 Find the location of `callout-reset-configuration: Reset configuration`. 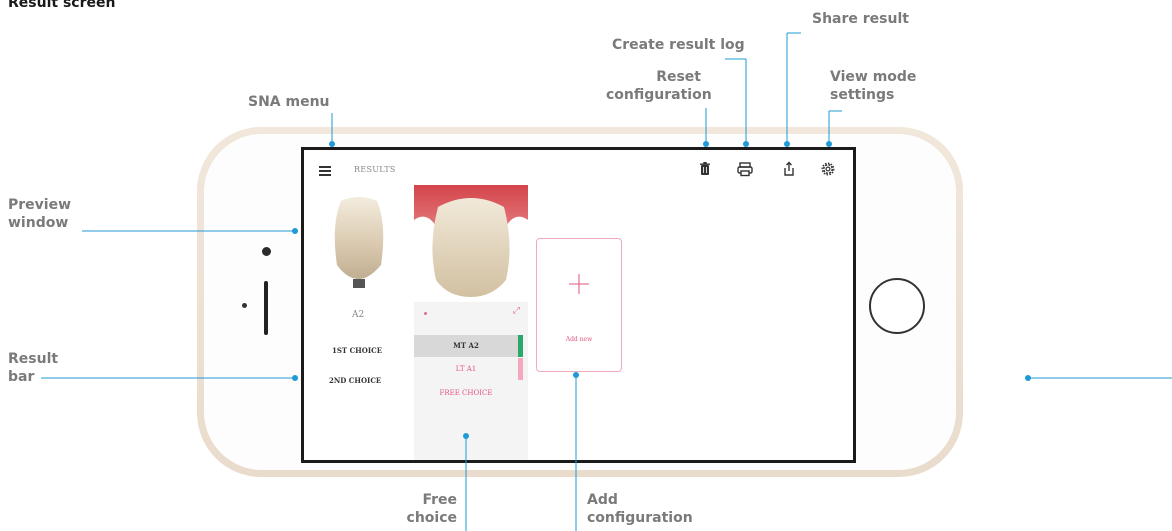

callout-reset-configuration: Reset configuration is located at coordinates (659, 86).